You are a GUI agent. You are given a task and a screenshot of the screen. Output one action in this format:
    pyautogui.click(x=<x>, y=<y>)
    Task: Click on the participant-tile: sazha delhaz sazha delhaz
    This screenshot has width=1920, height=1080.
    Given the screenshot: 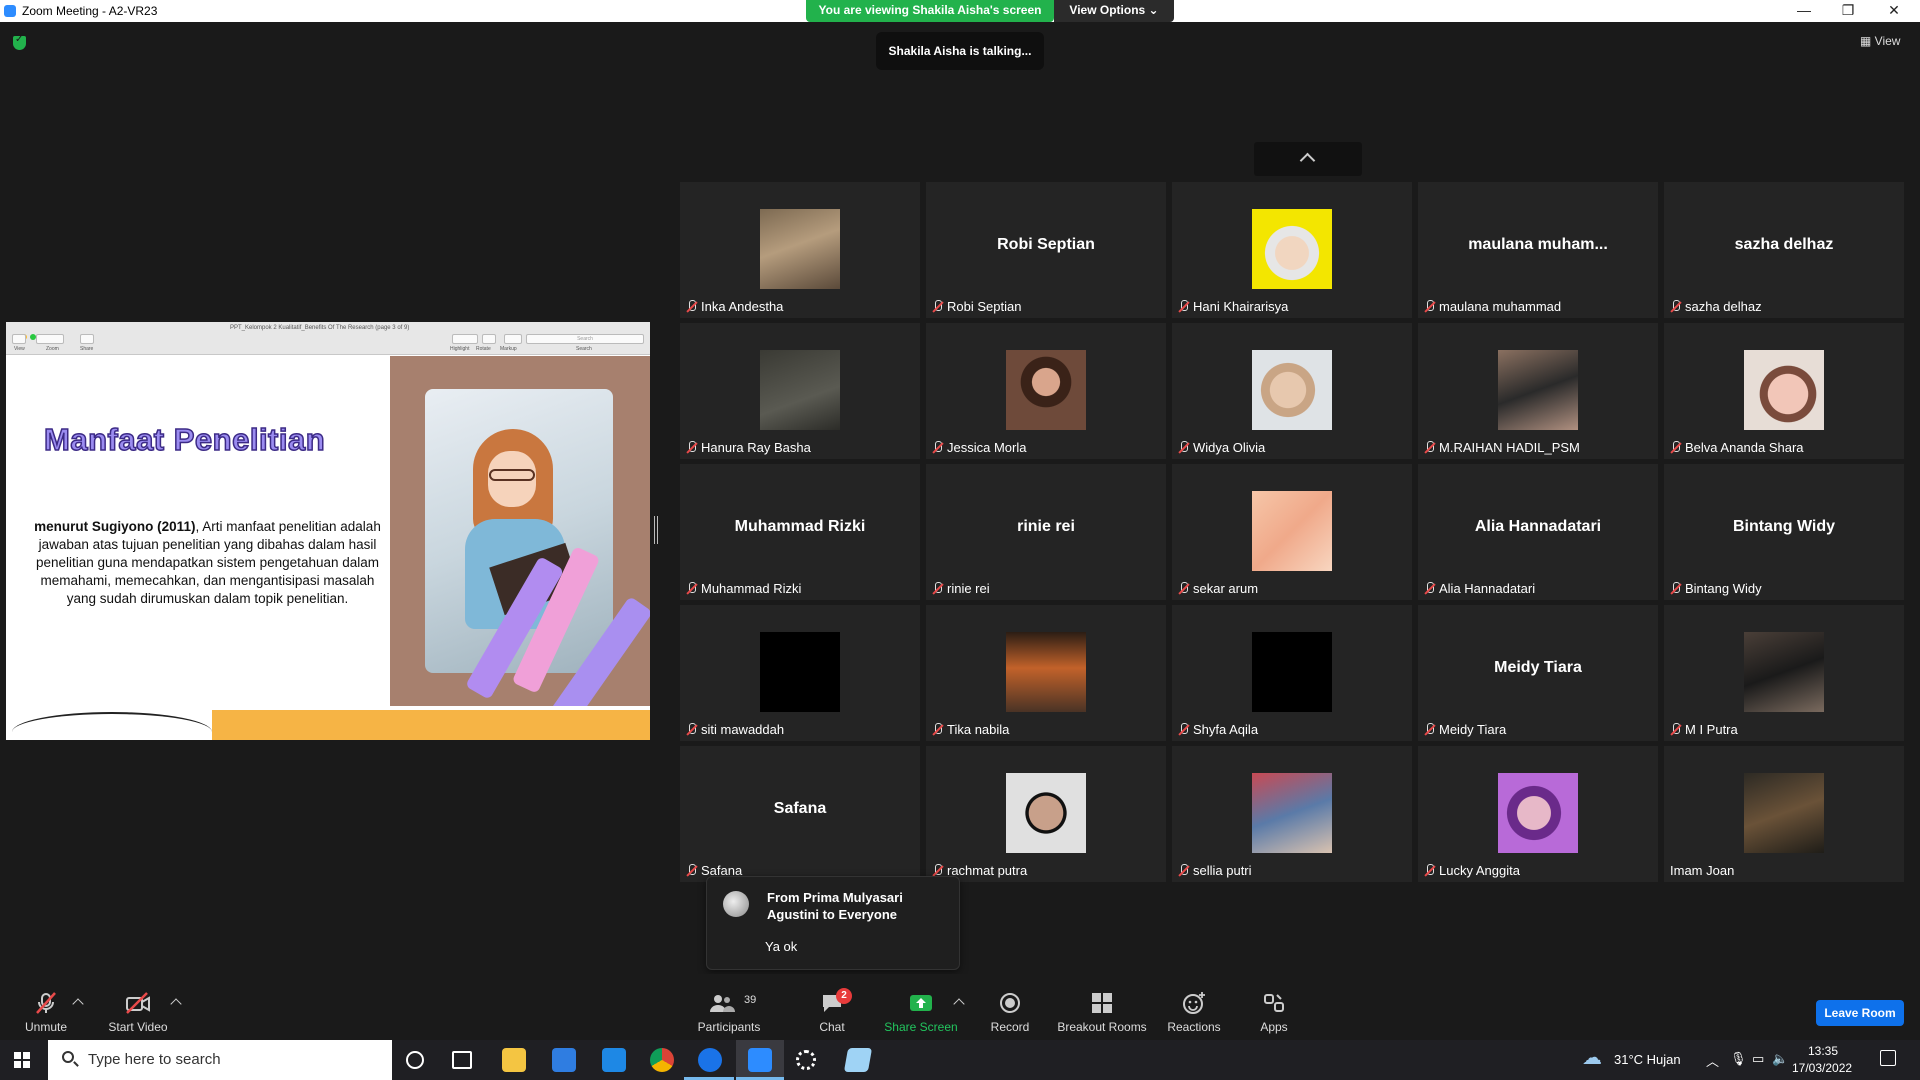 What is the action you would take?
    pyautogui.click(x=1784, y=250)
    